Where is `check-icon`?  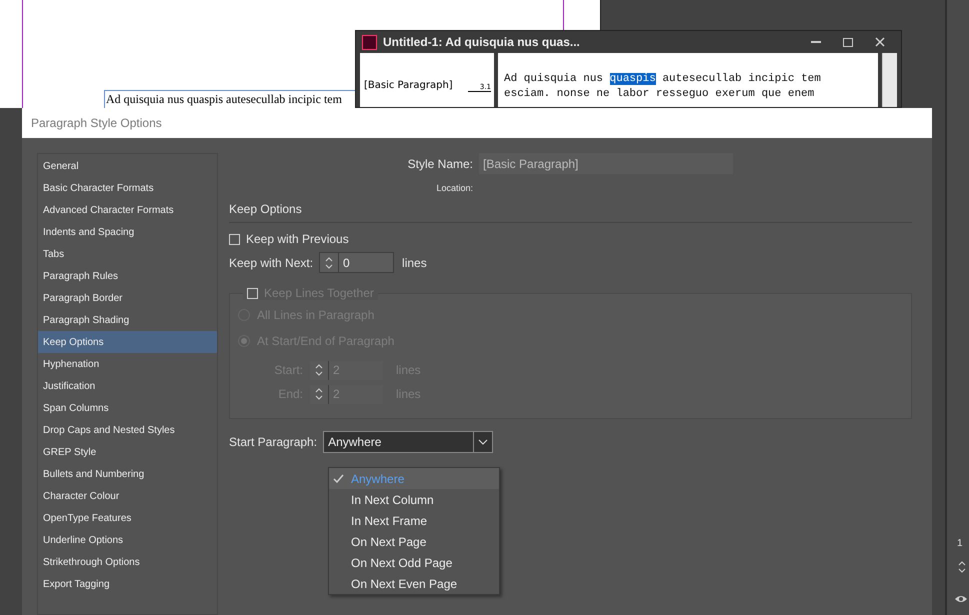
check-icon is located at coordinates (339, 478).